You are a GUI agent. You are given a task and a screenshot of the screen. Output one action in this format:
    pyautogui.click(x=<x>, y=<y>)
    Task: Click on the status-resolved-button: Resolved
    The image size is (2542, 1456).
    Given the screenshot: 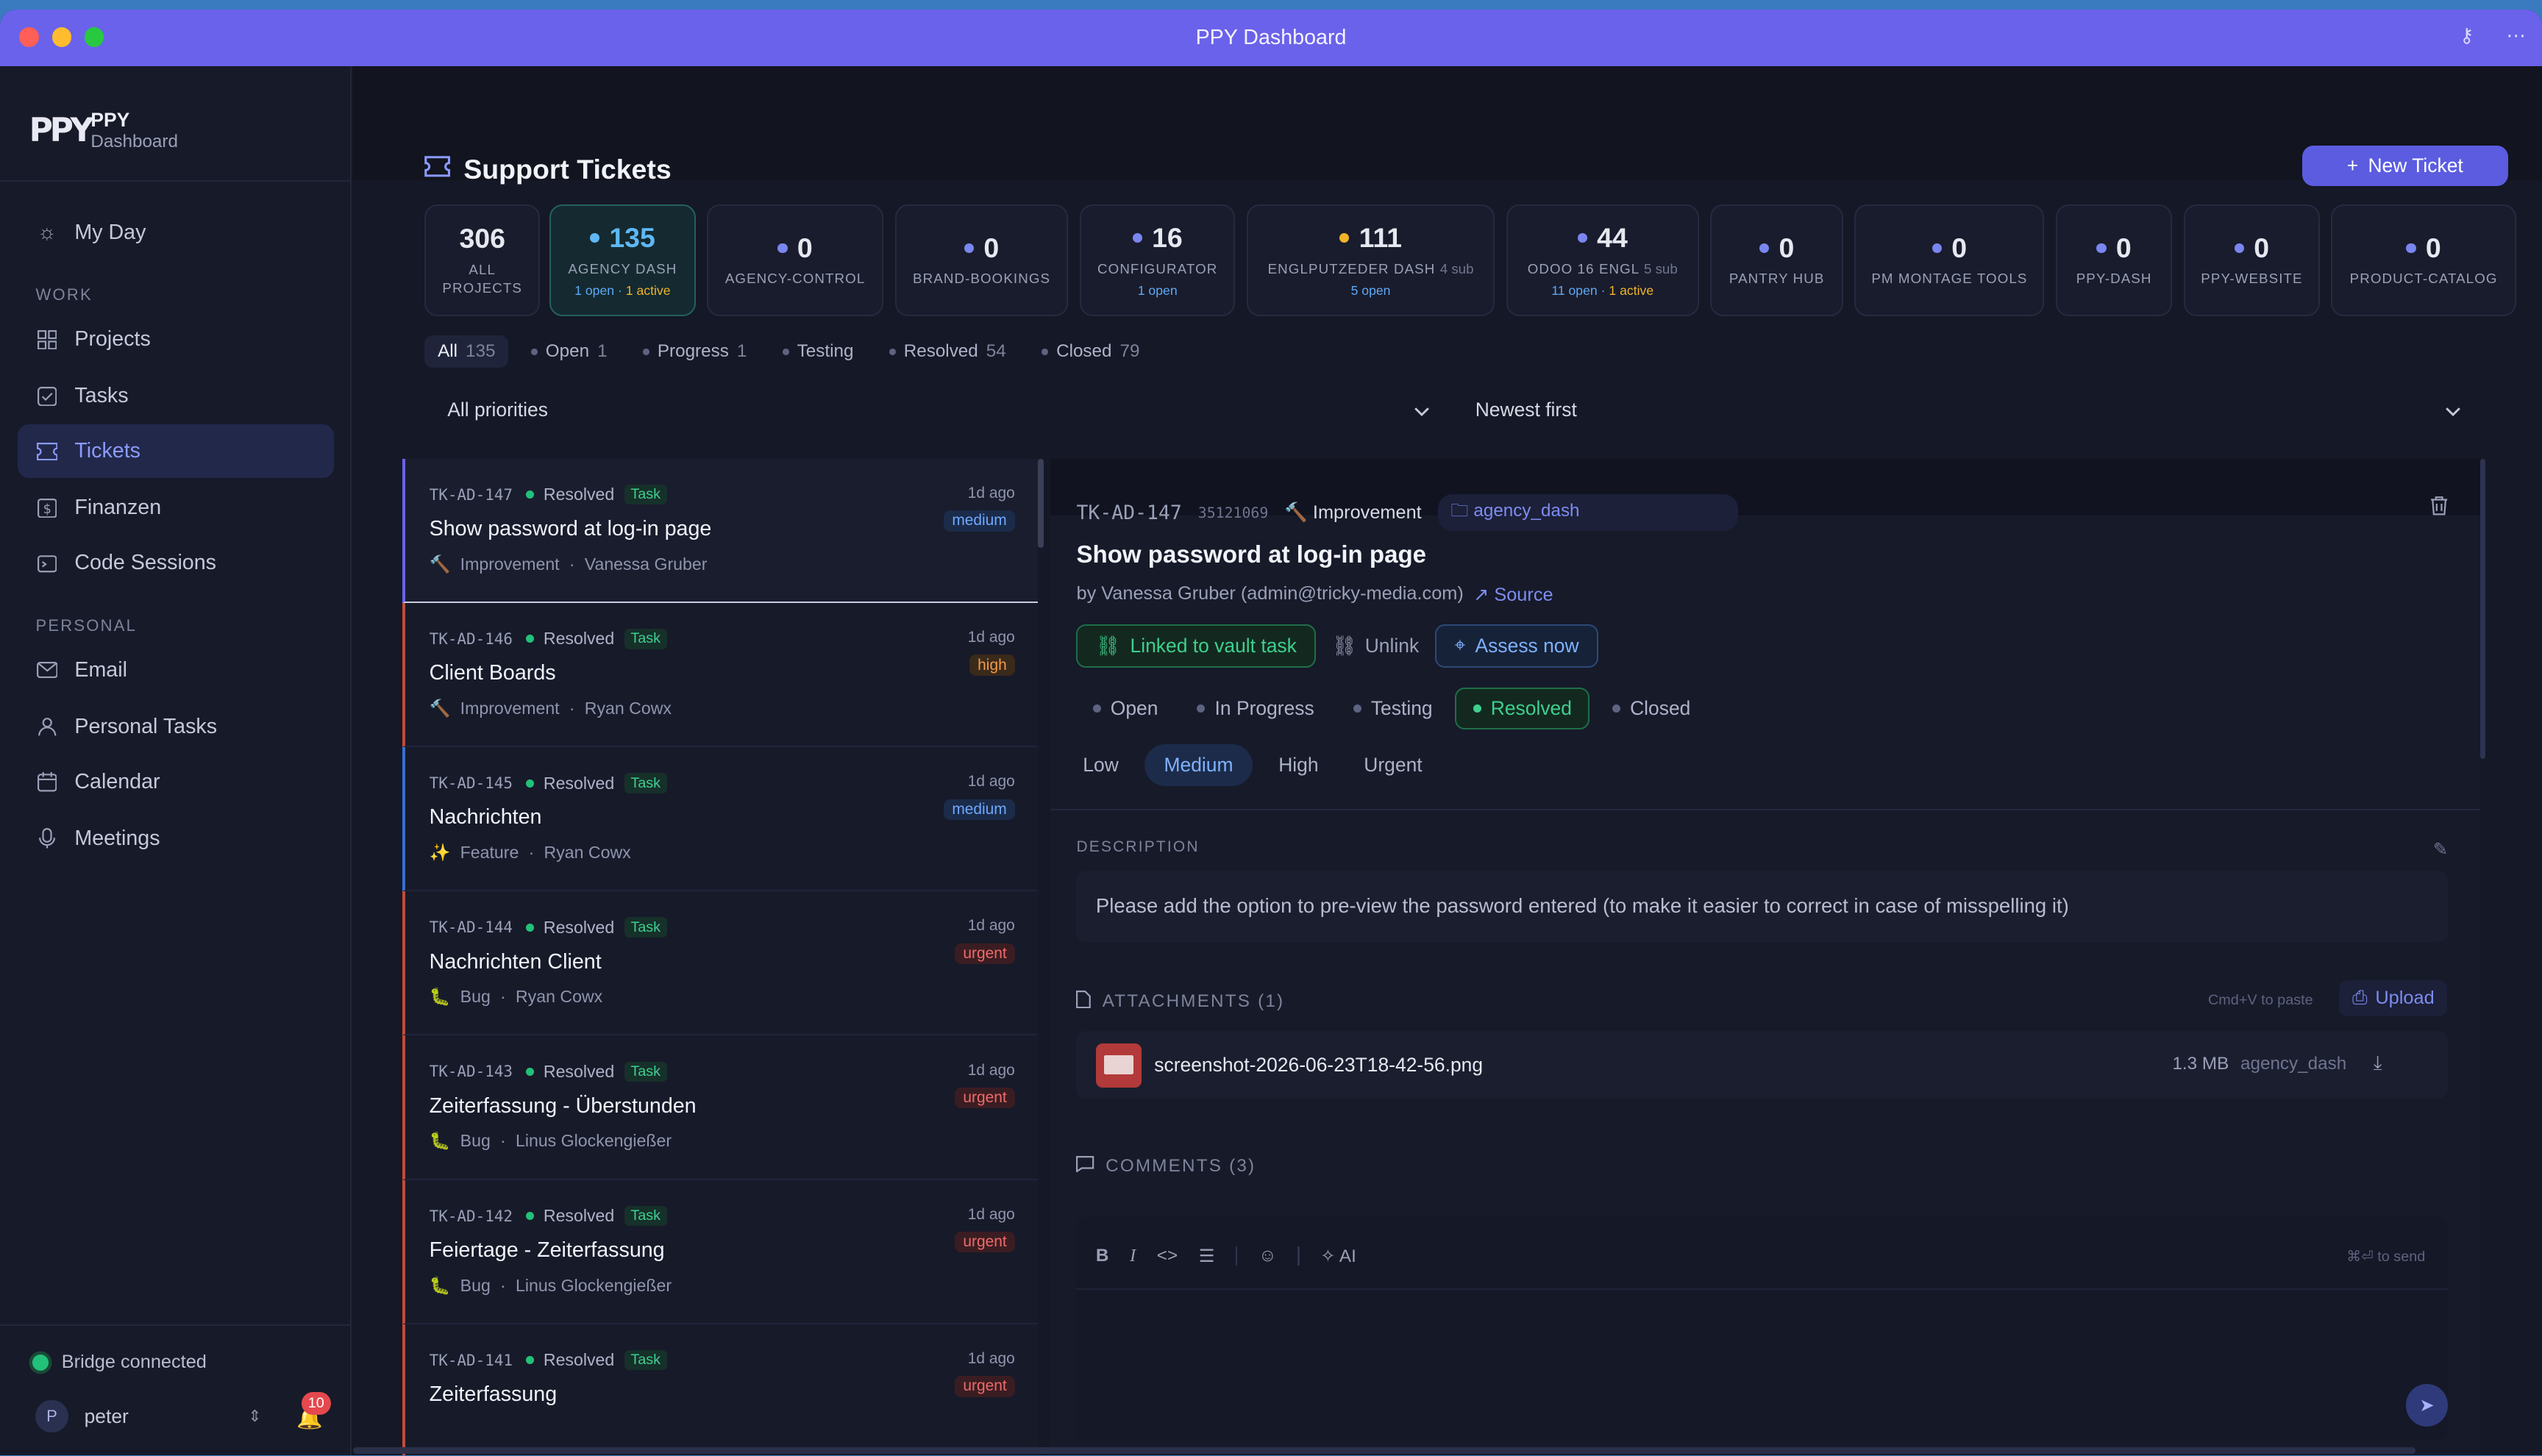 What is the action you would take?
    pyautogui.click(x=1522, y=708)
    